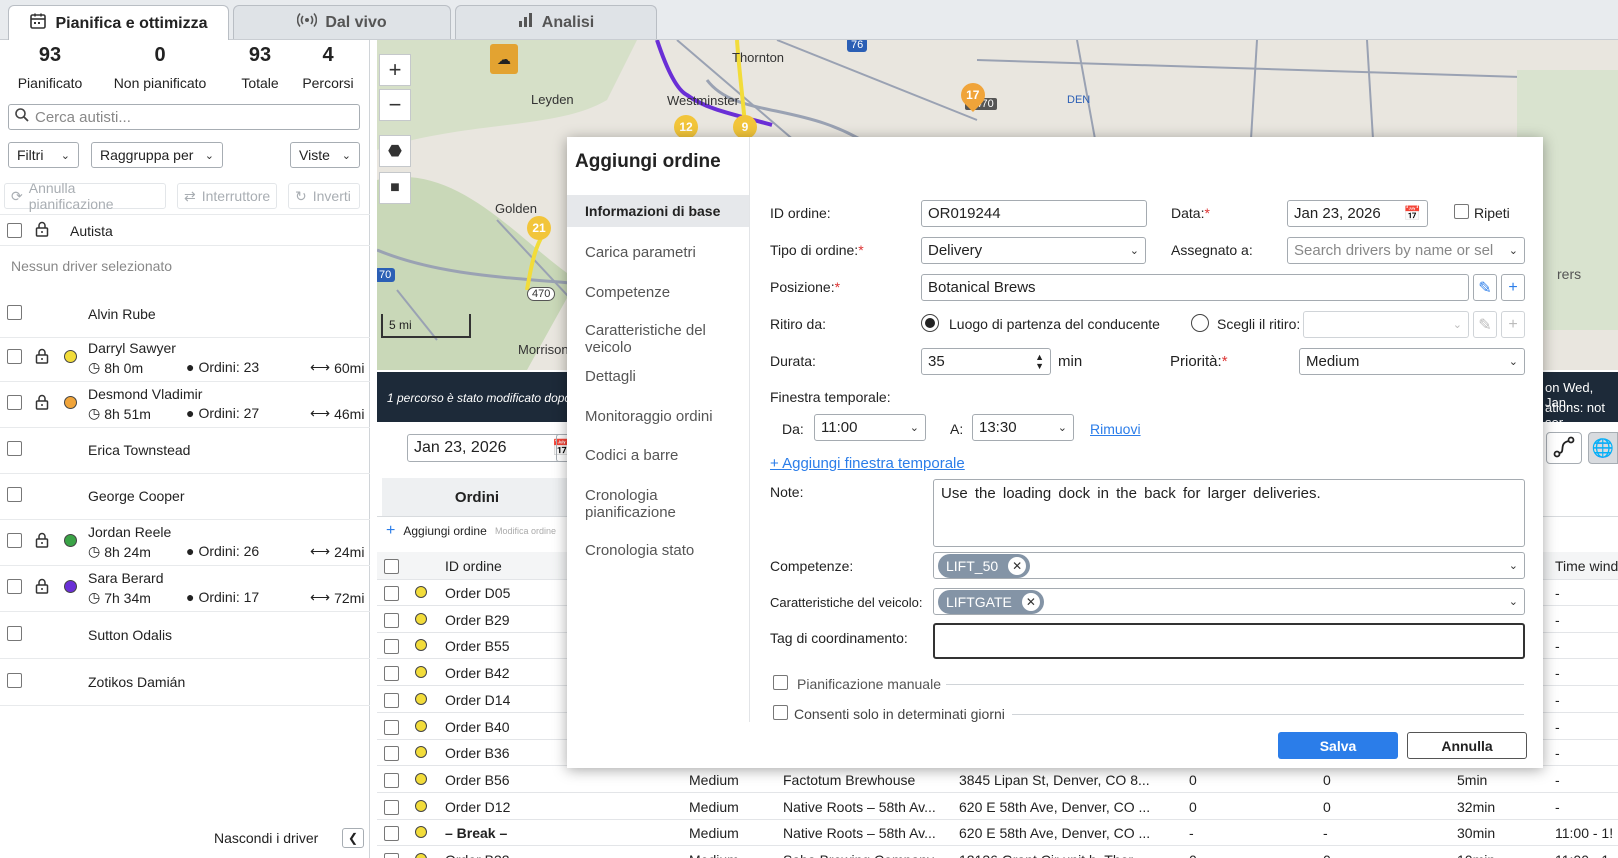 The width and height of the screenshot is (1618, 858). What do you see at coordinates (745, 127) in the screenshot?
I see `map-marker-9: 9` at bounding box center [745, 127].